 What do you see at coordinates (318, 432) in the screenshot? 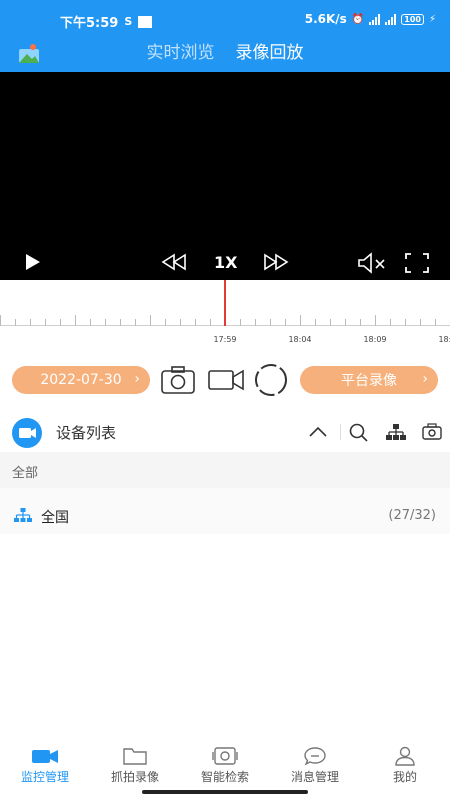
I see `collapse-icon` at bounding box center [318, 432].